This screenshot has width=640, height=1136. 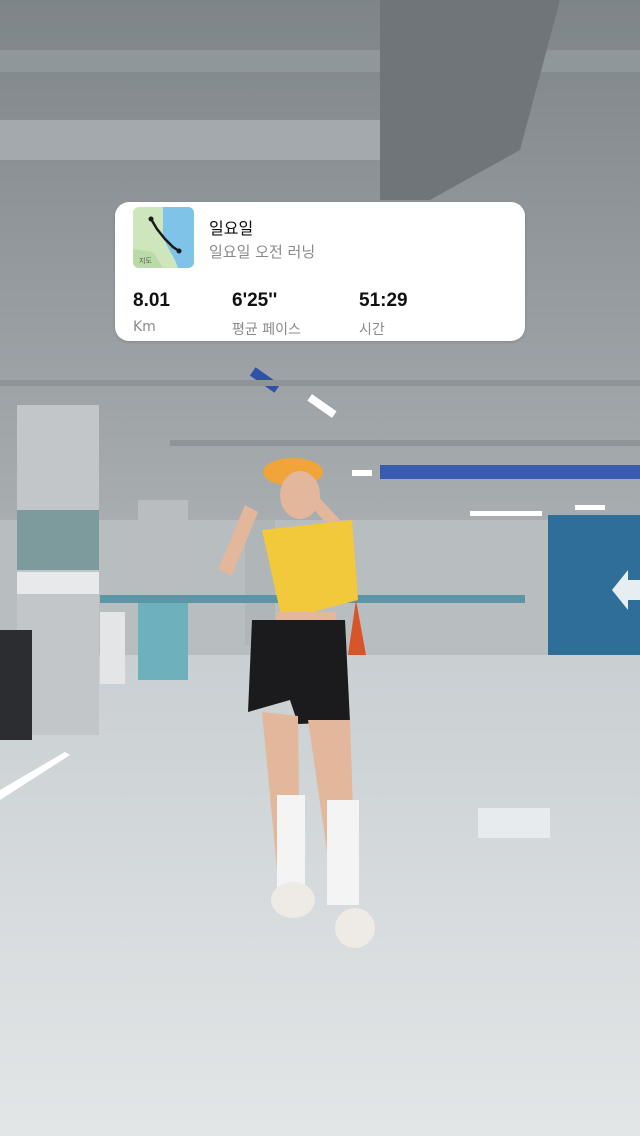 I want to click on distance-value: 8.01, so click(x=151, y=300).